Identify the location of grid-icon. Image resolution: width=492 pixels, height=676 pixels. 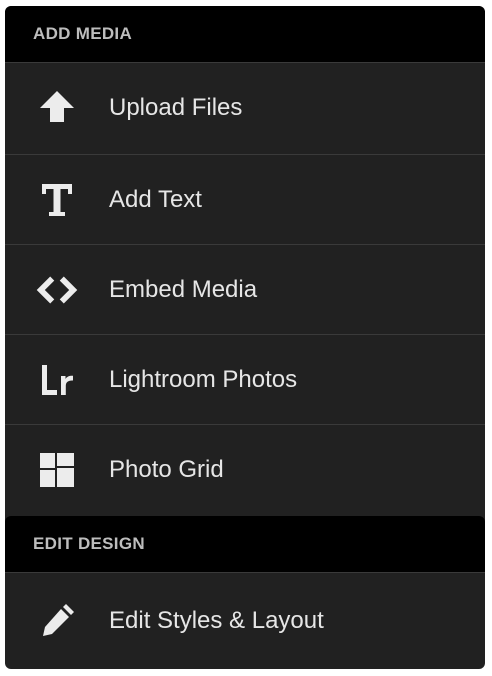
(57, 470).